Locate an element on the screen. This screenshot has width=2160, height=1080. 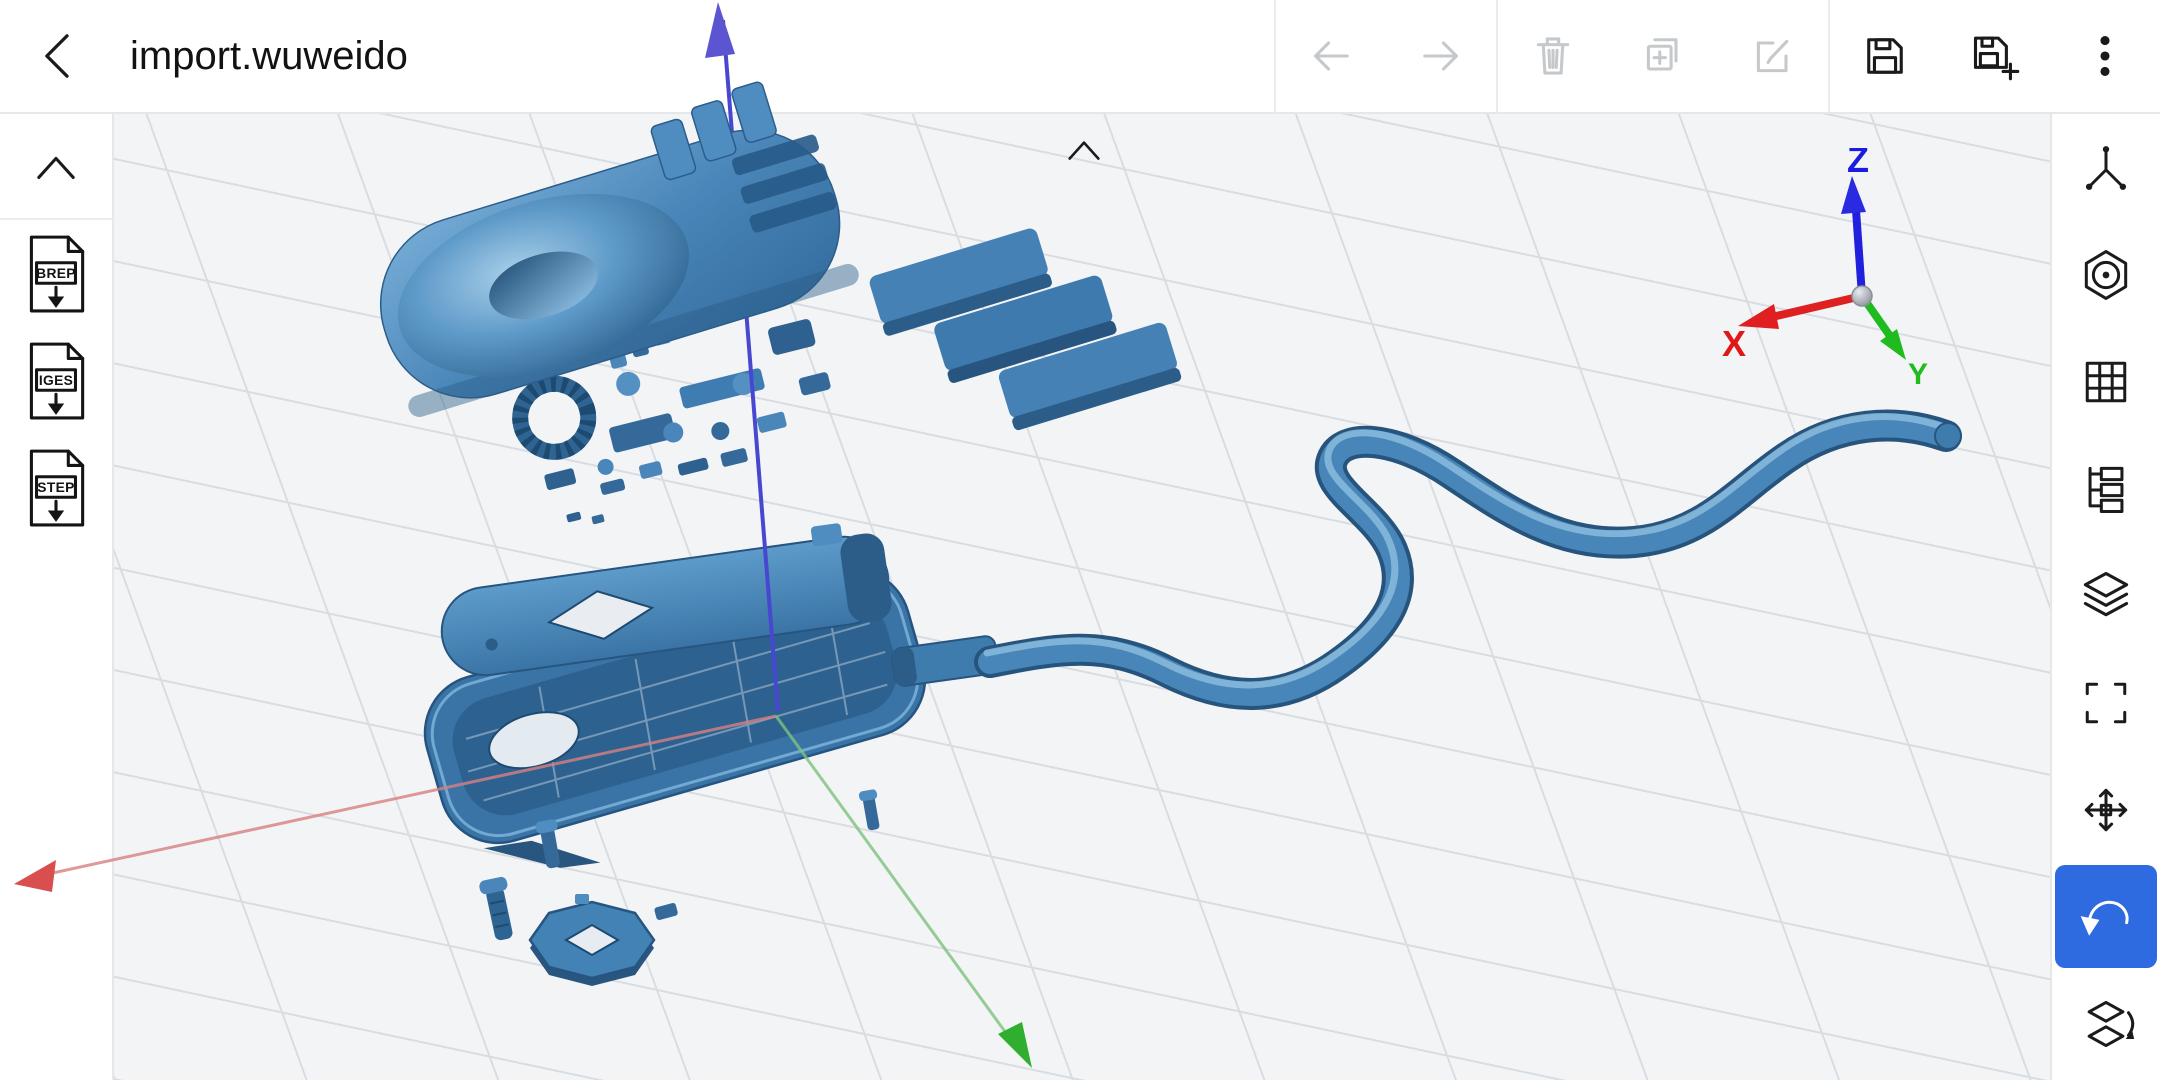
undo-button is located at coordinates (1331, 56).